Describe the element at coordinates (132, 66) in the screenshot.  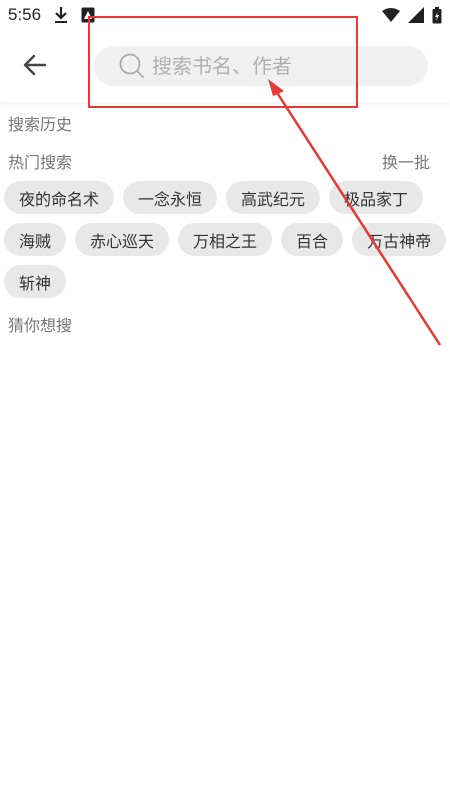
I see `search-icon` at that location.